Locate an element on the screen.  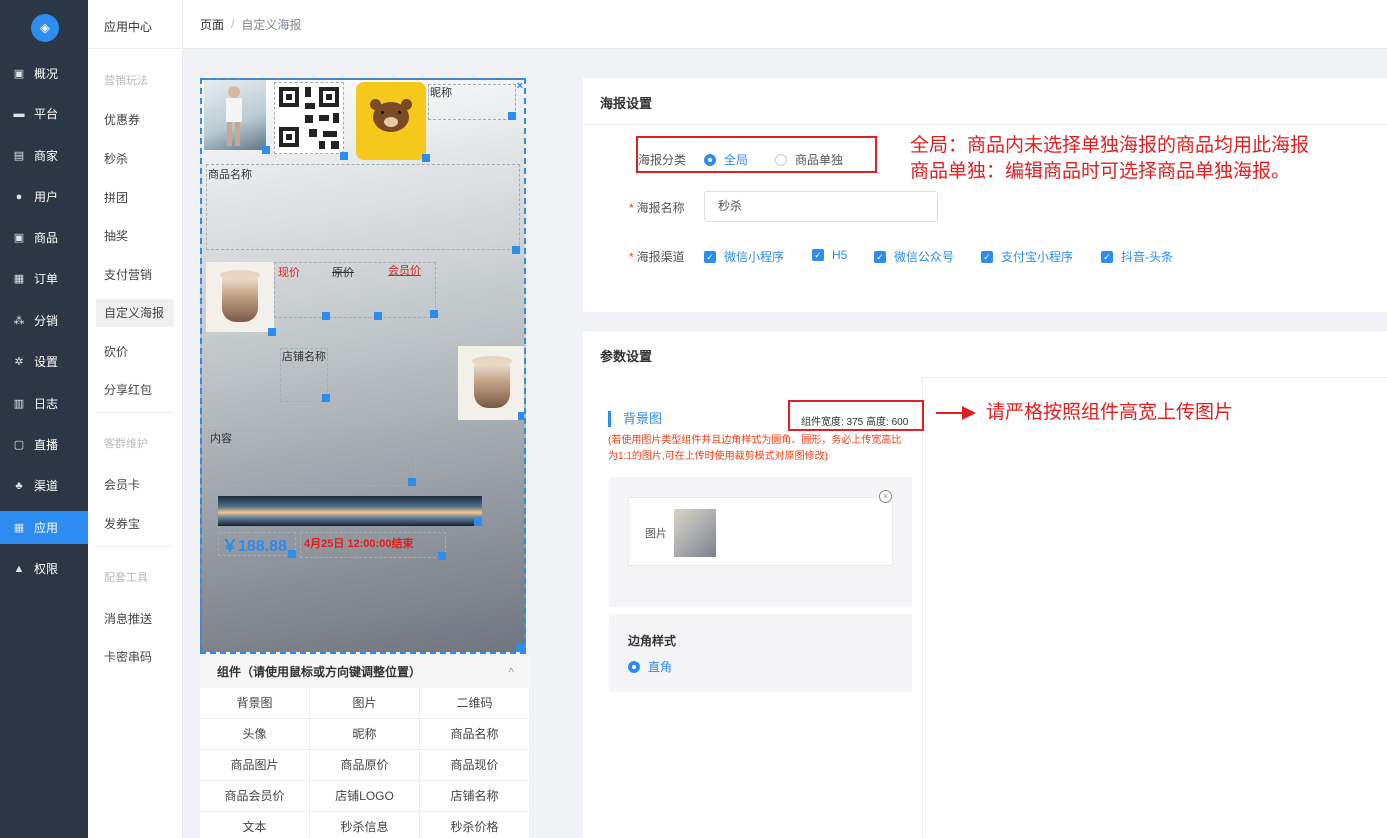
component-button: 店铺LOGO is located at coordinates (365, 796).